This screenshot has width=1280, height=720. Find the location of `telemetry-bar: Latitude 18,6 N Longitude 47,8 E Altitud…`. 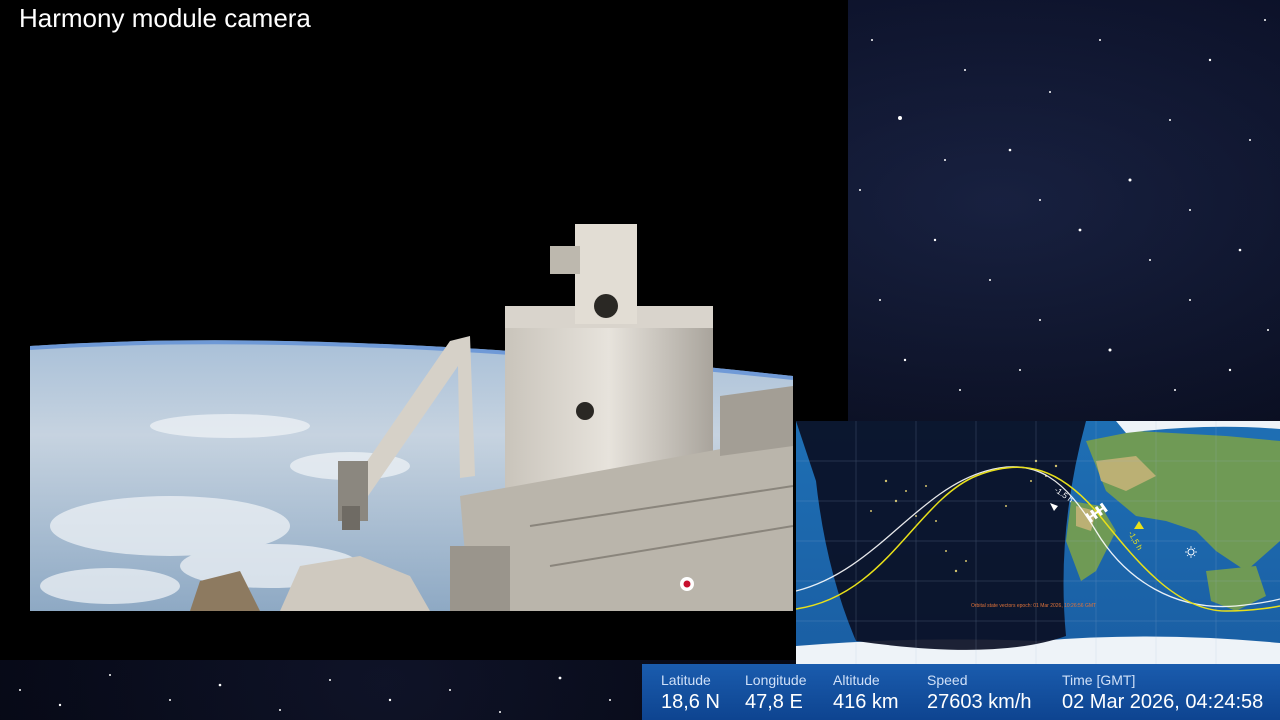

telemetry-bar: Latitude 18,6 N Longitude 47,8 E Altitud… is located at coordinates (961, 692).